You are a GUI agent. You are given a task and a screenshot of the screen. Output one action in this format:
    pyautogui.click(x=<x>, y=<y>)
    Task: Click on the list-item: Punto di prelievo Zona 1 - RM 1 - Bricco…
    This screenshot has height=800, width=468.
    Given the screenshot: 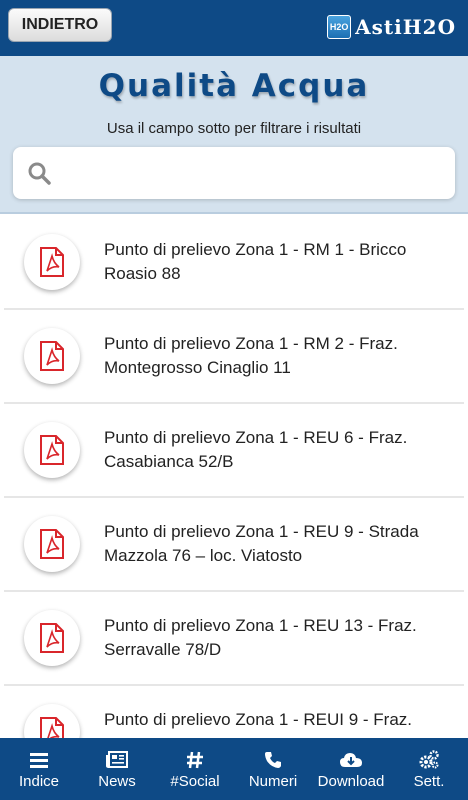 What is the action you would take?
    pyautogui.click(x=234, y=263)
    